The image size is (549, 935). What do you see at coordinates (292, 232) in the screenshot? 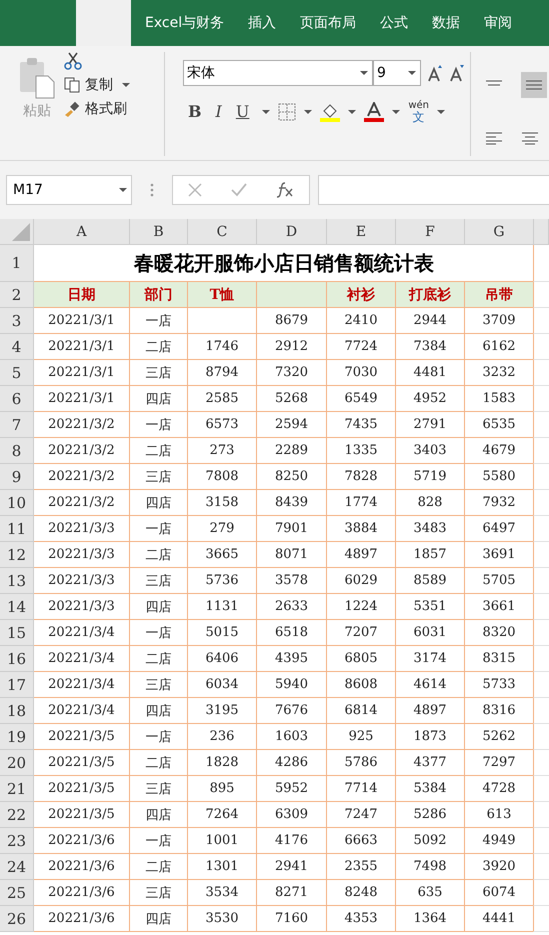
I see `column-header: D` at bounding box center [292, 232].